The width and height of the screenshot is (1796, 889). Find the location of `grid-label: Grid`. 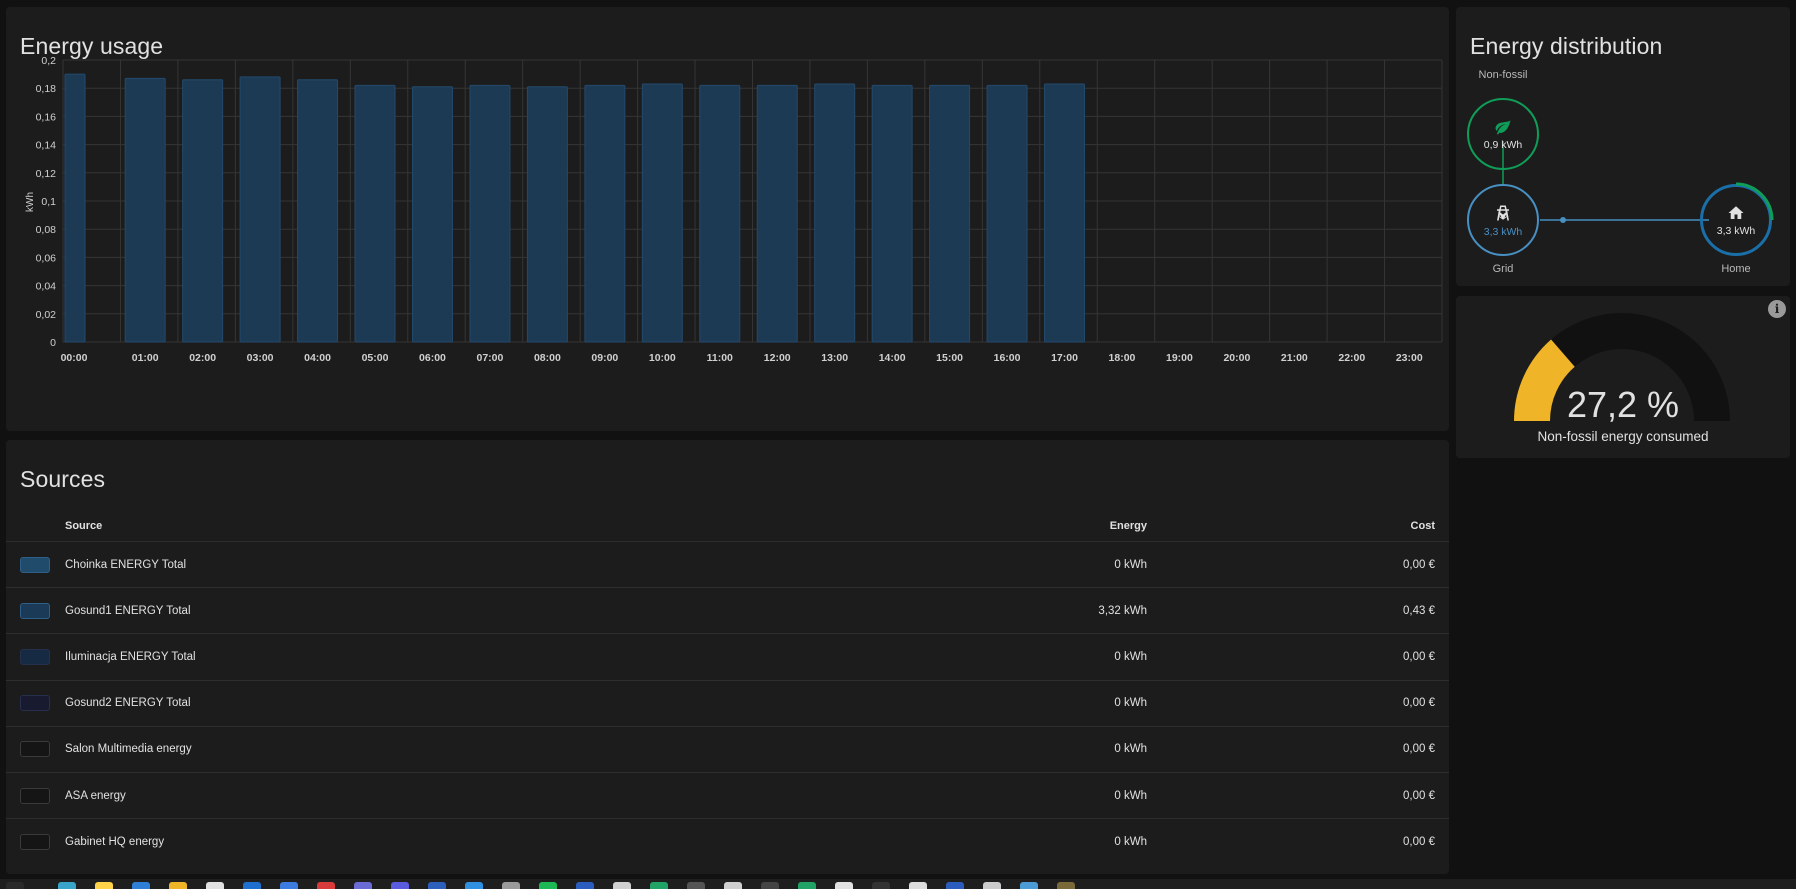

grid-label: Grid is located at coordinates (1503, 269).